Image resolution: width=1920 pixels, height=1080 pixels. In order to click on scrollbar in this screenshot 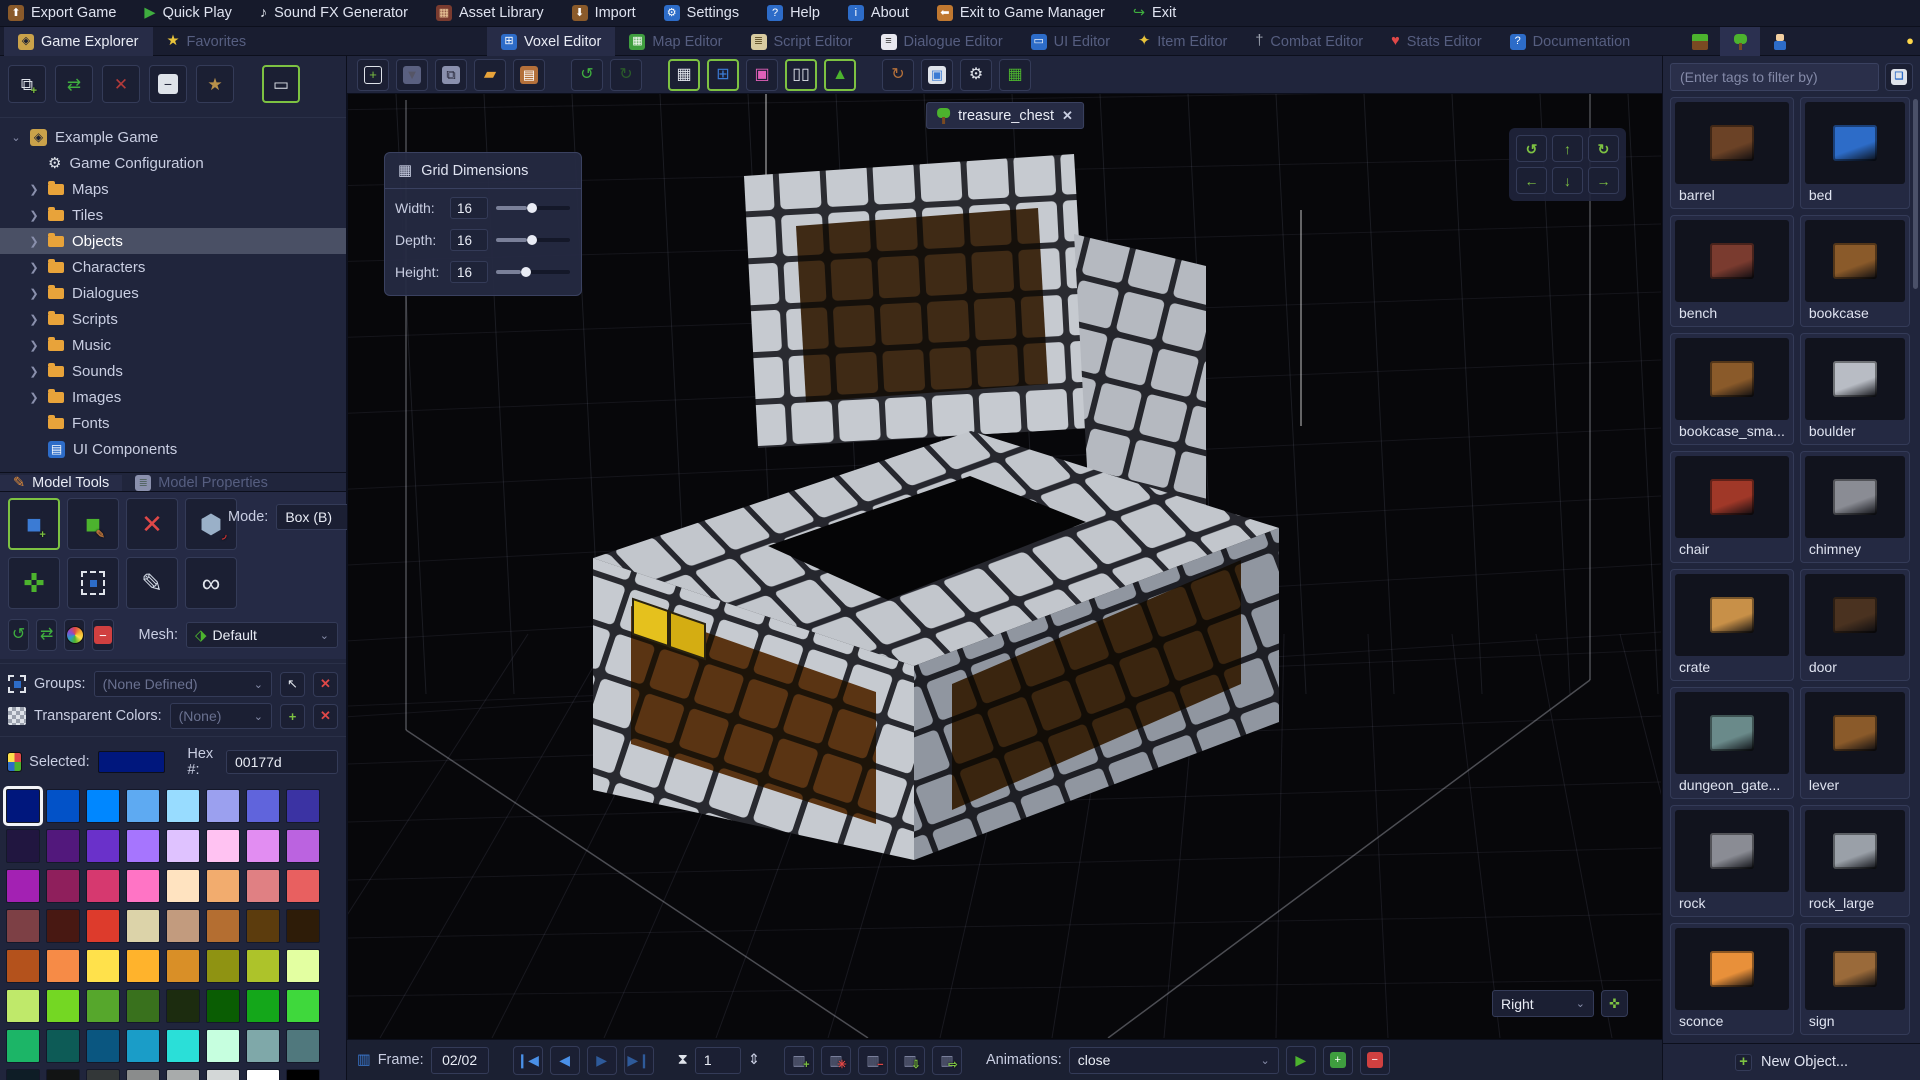, I will do `click(1915, 194)`.